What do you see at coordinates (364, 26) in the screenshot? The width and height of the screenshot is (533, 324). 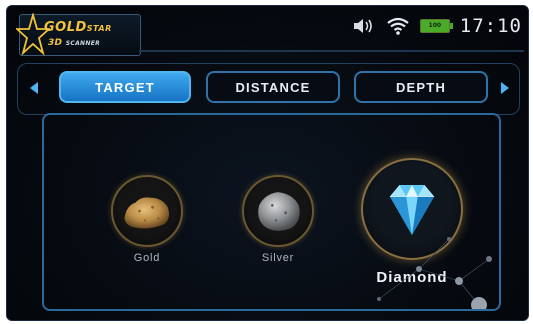 I see `speaker-icon` at bounding box center [364, 26].